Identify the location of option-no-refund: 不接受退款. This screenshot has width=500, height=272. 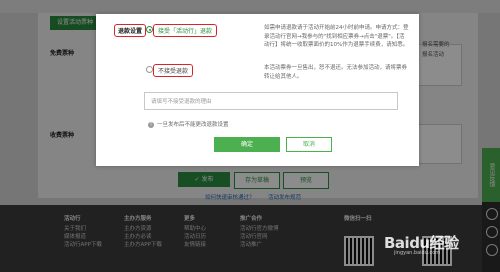
(173, 70).